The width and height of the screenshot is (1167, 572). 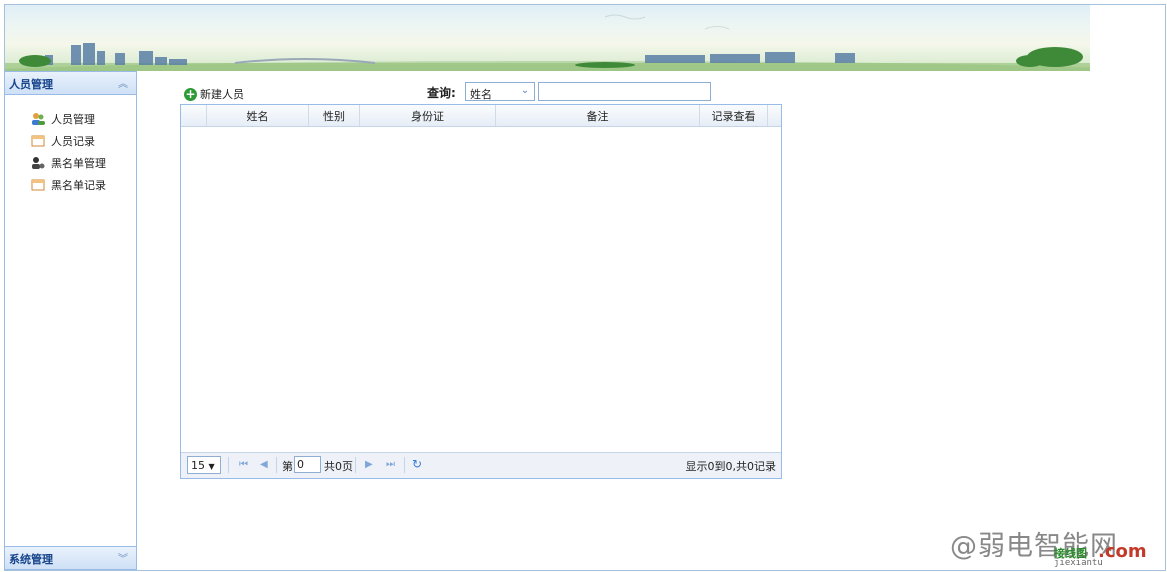 I want to click on page-size-select: 15 ▼, so click(x=204, y=465).